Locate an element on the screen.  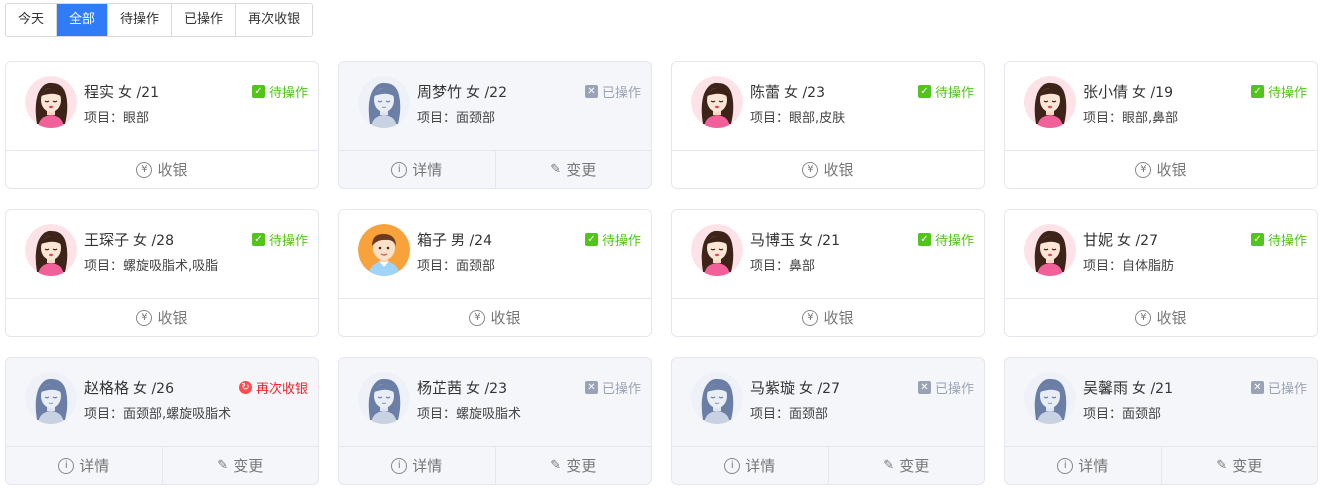
tab-pending: 待操作 is located at coordinates (139, 20).